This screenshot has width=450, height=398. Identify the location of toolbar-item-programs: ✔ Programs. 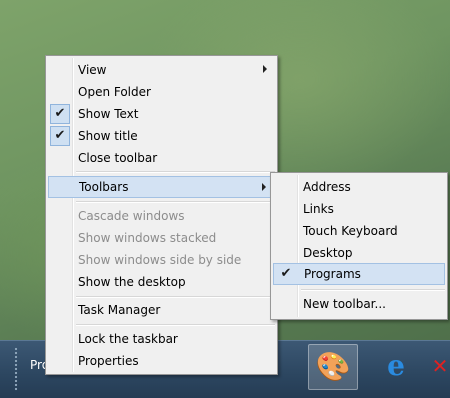
(359, 274).